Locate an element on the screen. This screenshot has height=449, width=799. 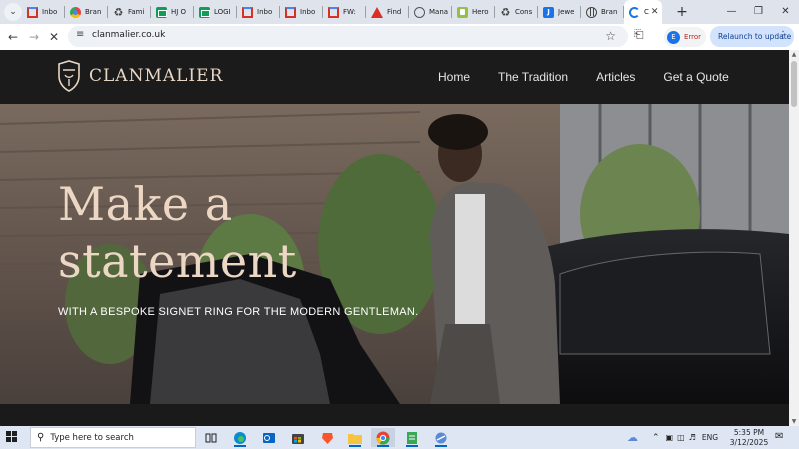
volume-icon: ♬ is located at coordinates (692, 437).